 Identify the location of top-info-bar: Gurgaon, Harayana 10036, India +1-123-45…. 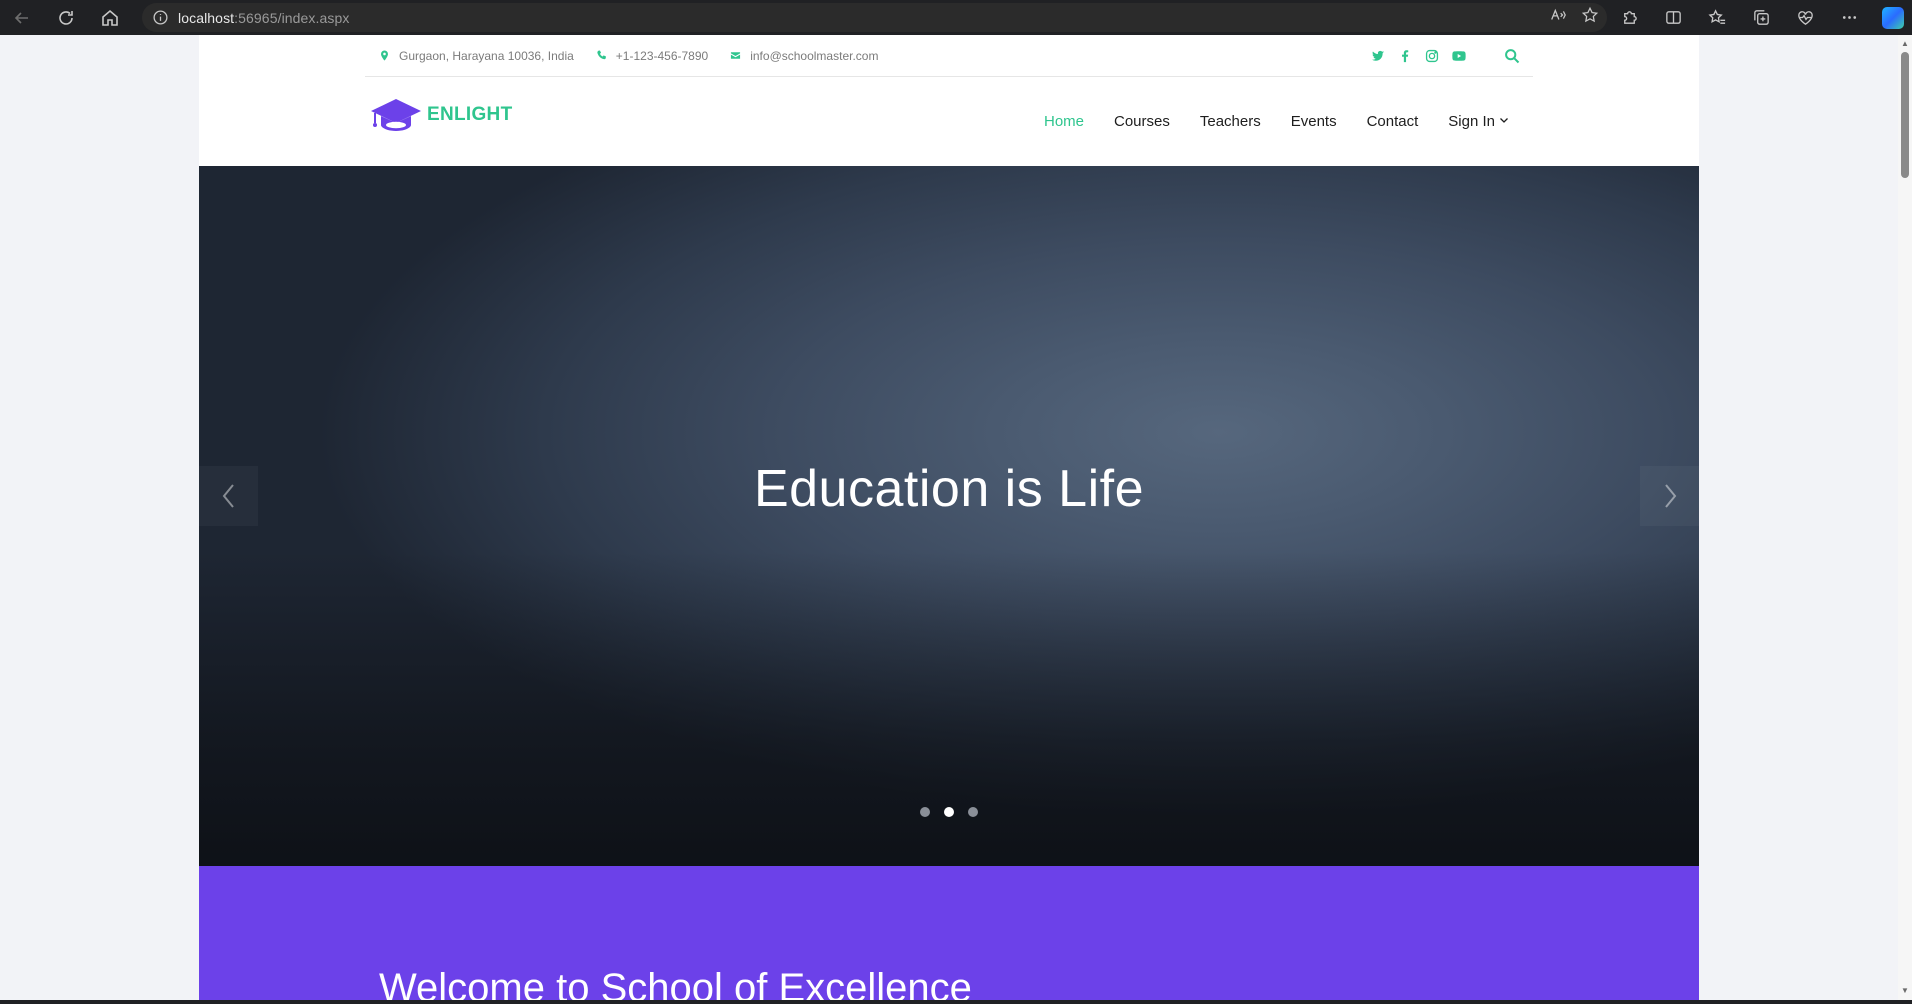
(949, 56).